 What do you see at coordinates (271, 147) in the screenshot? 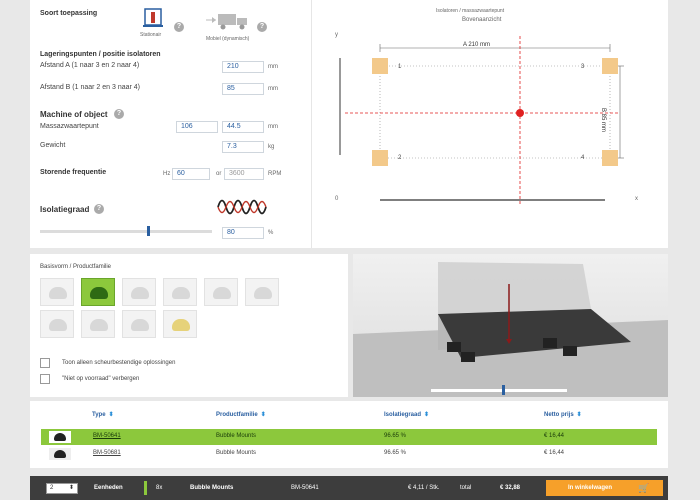
I see `weight-unit: kg` at bounding box center [271, 147].